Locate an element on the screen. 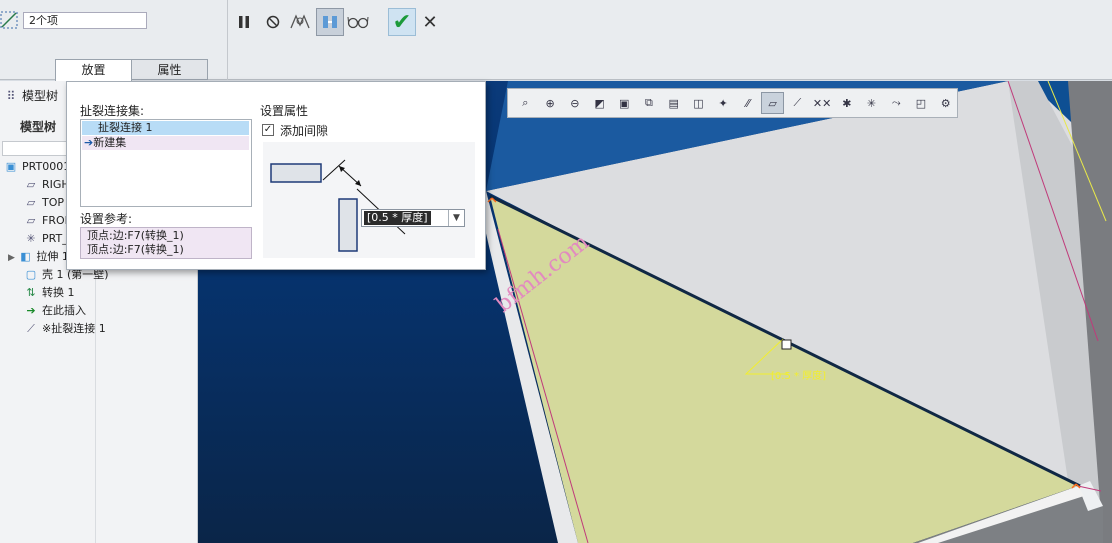 The image size is (1112, 543). rip-connect-icon: ⟋ is located at coordinates (31, 328).